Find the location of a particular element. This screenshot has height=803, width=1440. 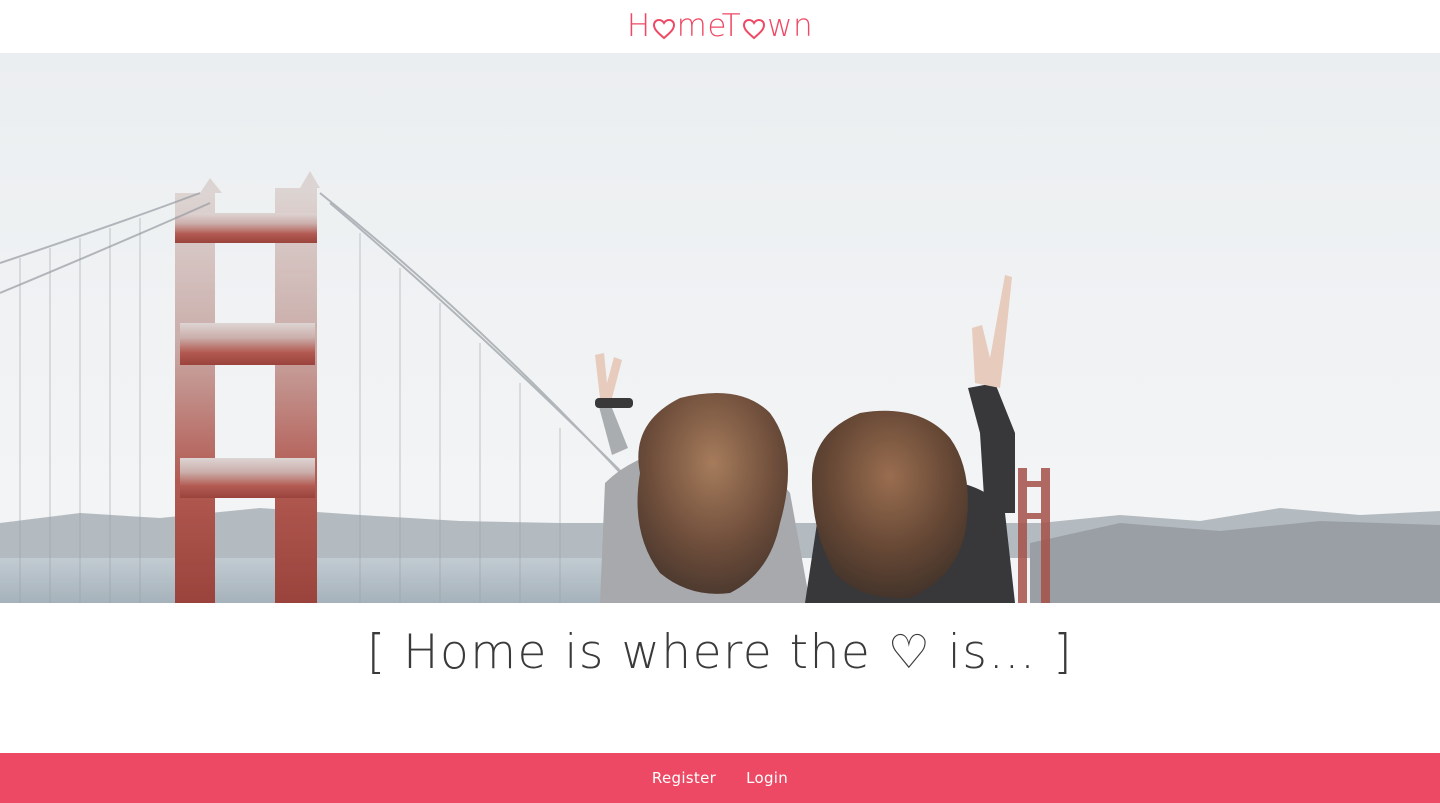

register-link: Register is located at coordinates (684, 778).